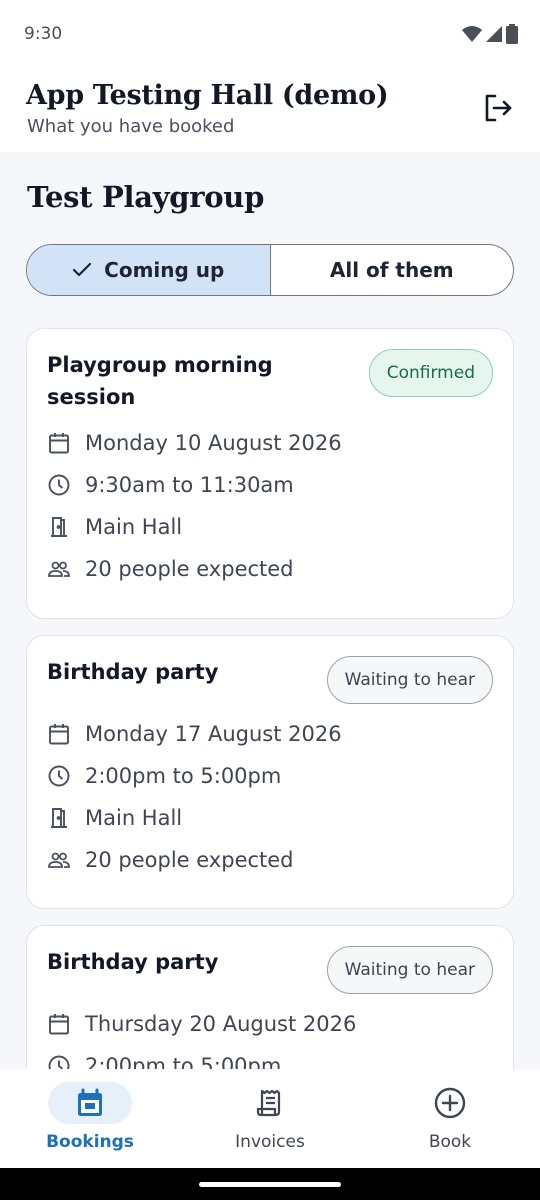 This screenshot has width=540, height=1200. I want to click on group-title: Test Playgroup, so click(146, 197).